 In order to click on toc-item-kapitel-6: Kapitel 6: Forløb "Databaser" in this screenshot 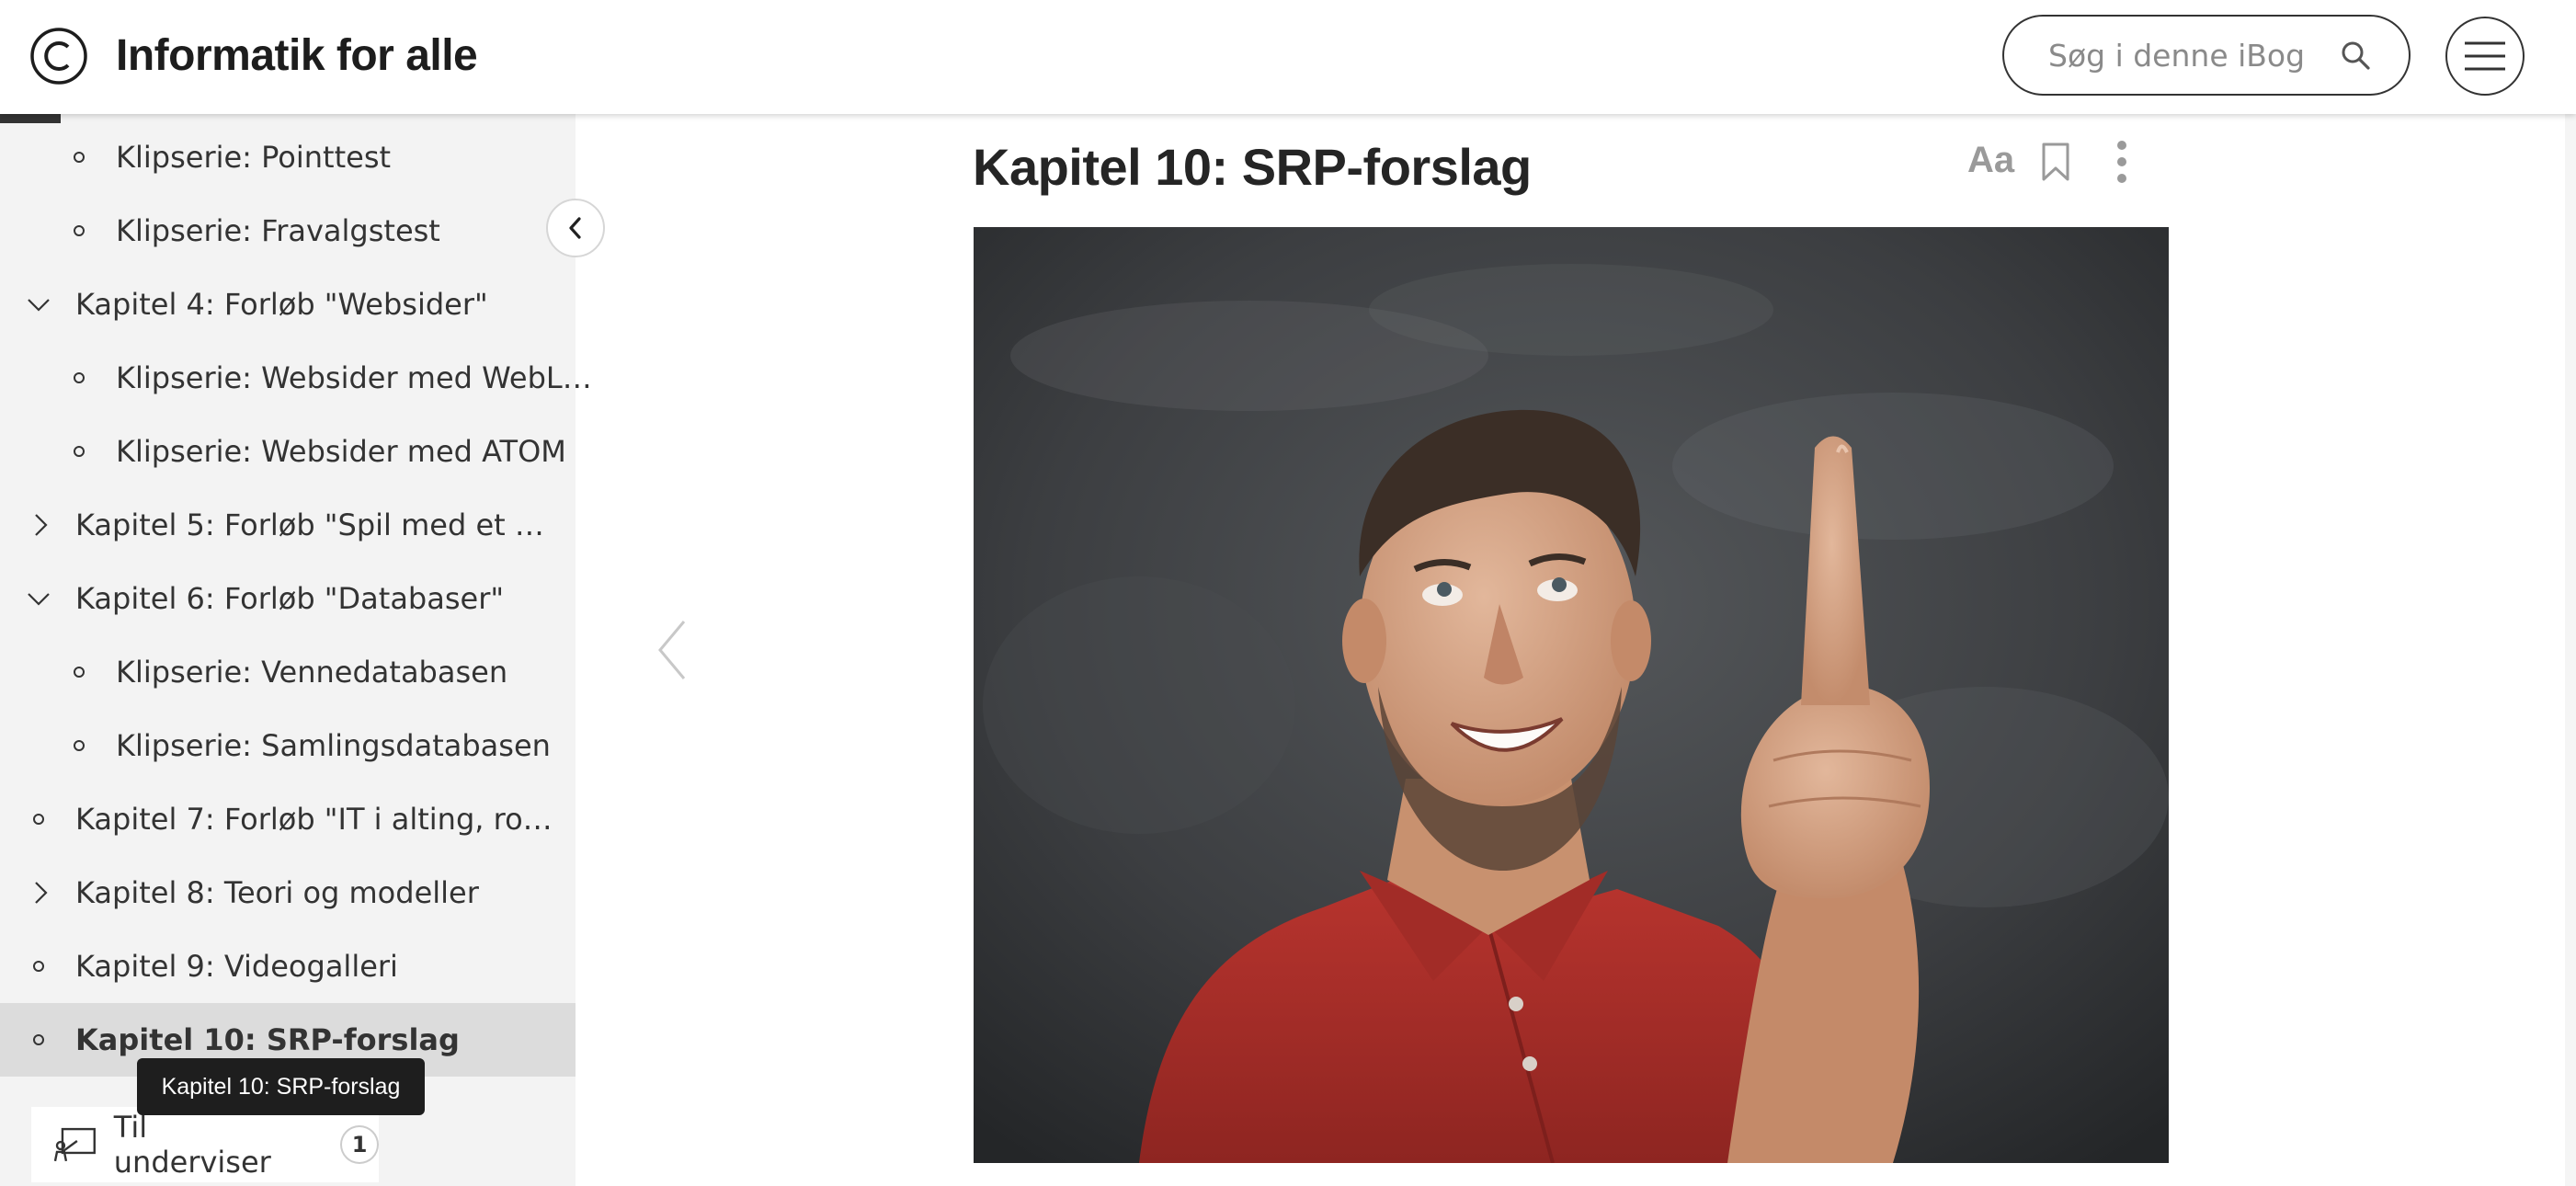, I will do `click(288, 598)`.